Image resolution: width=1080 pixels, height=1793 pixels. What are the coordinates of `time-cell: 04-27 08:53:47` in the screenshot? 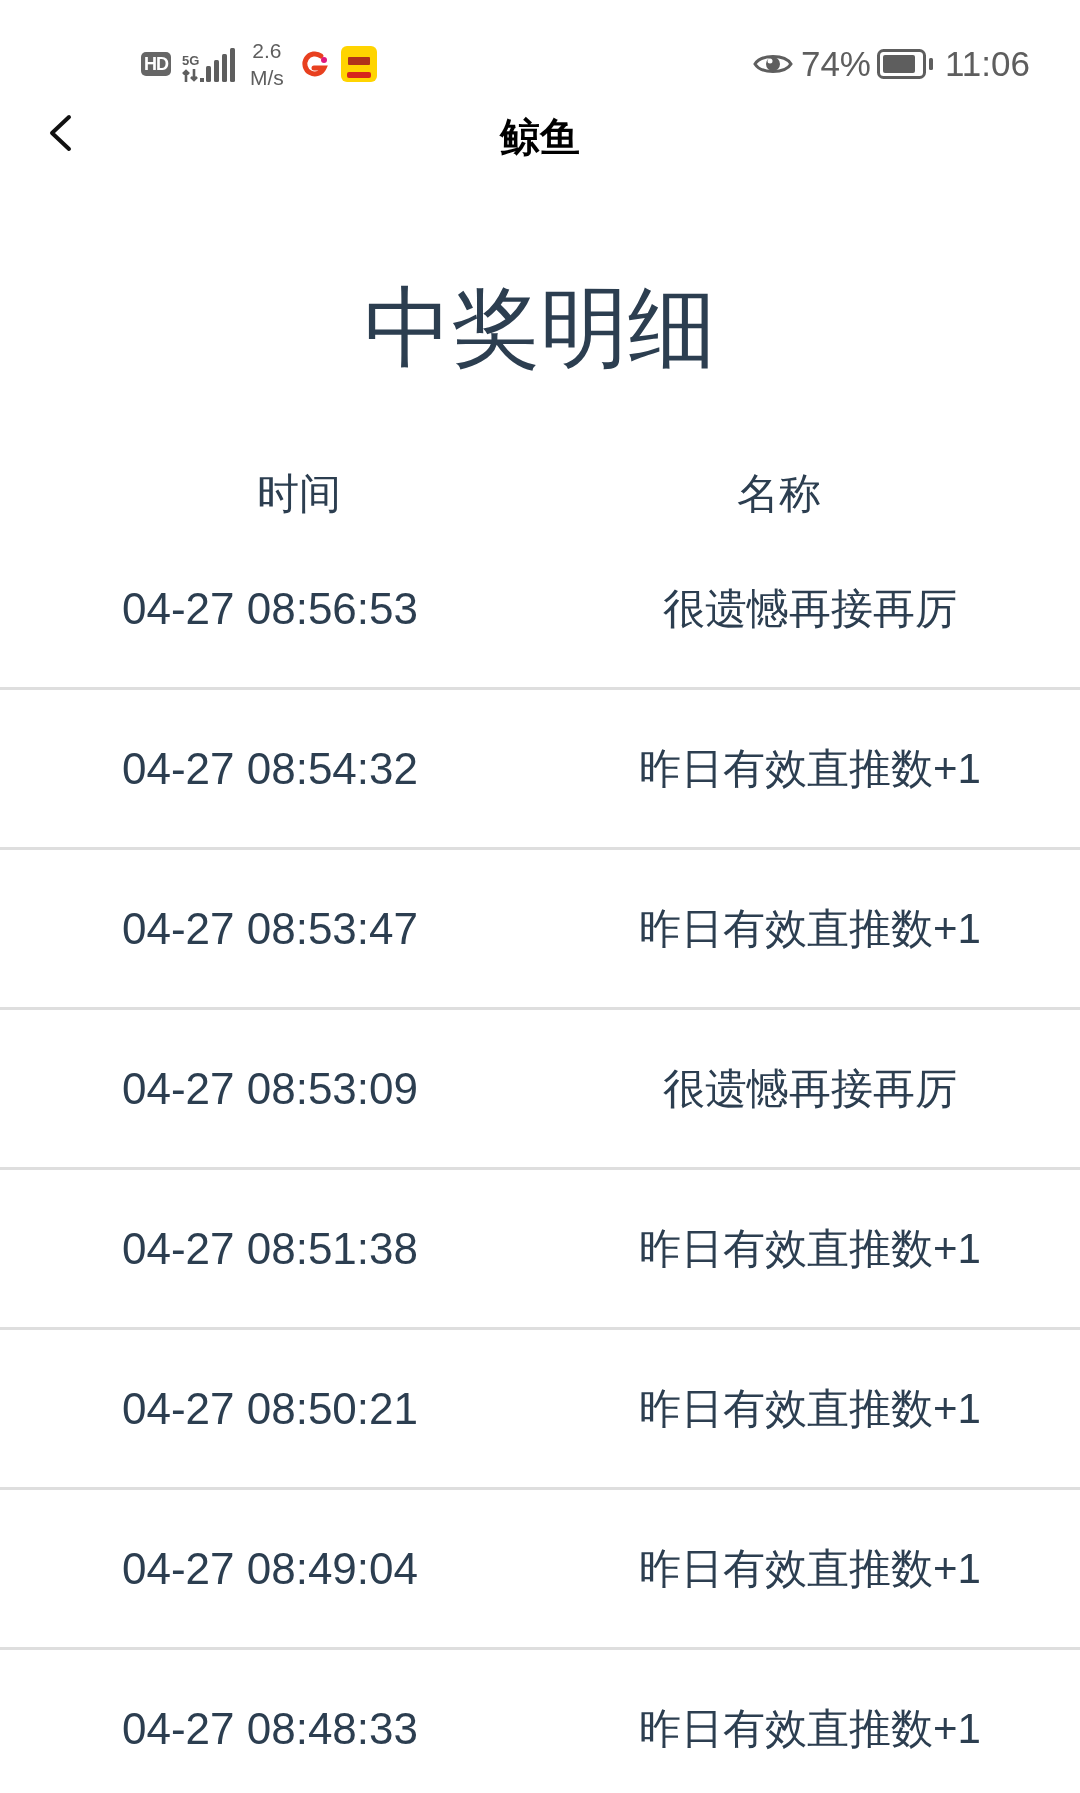 It's located at (269, 928).